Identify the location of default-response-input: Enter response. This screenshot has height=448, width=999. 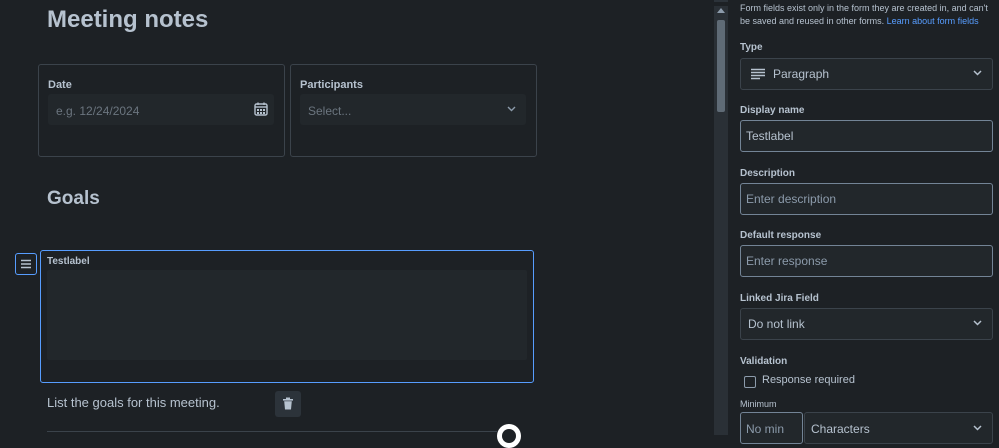
(866, 261).